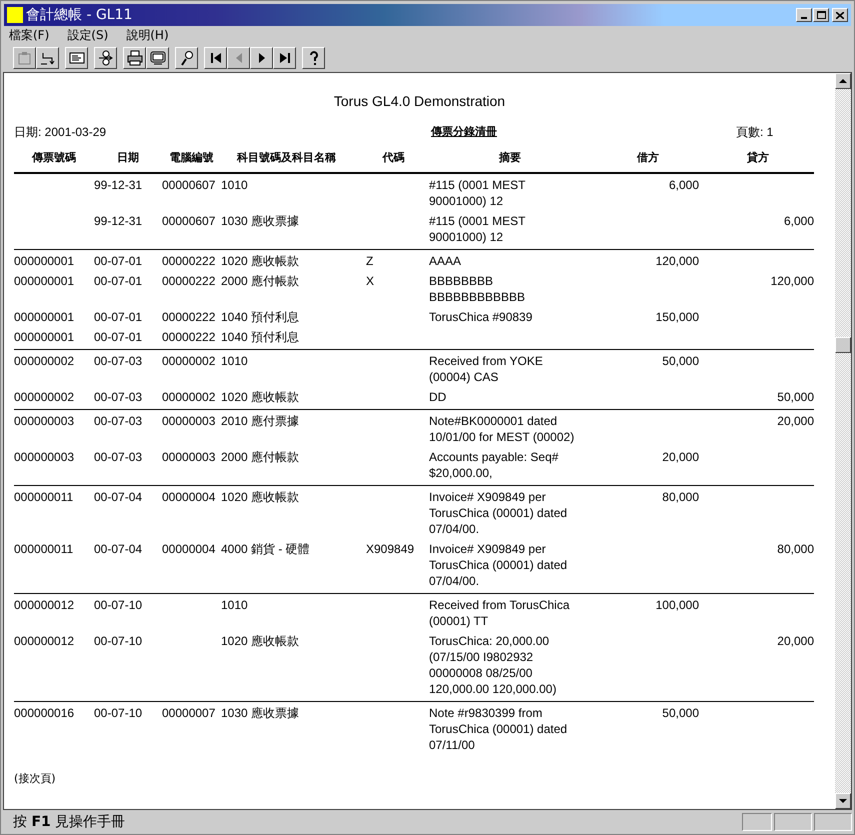 The height and width of the screenshot is (835, 855). I want to click on close-button, so click(840, 15).